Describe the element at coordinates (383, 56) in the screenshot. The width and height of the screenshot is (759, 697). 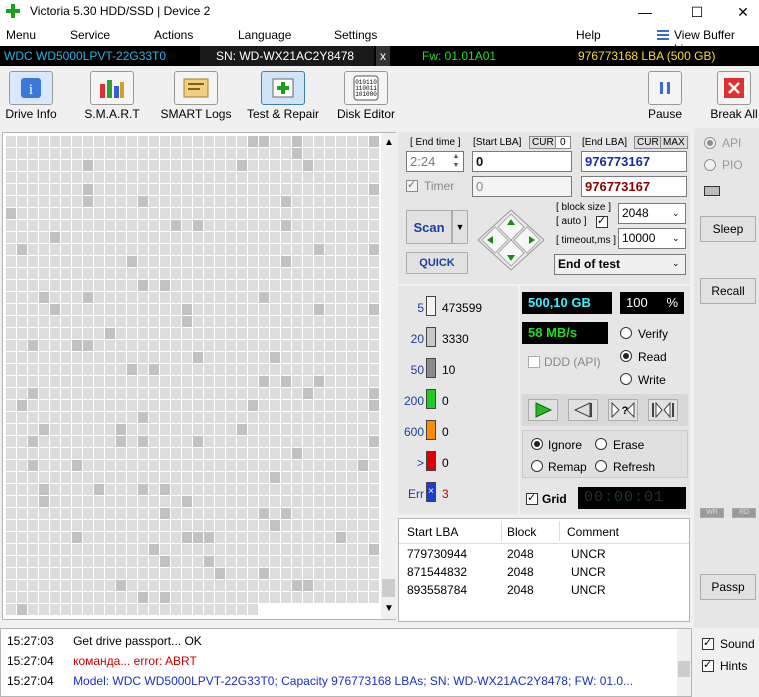
I see `drive-close-button: x` at that location.